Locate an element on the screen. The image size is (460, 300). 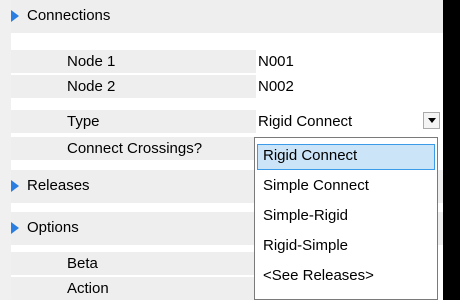
dropdown-option-rigid-simple: Rigid-Simple is located at coordinates (346, 247).